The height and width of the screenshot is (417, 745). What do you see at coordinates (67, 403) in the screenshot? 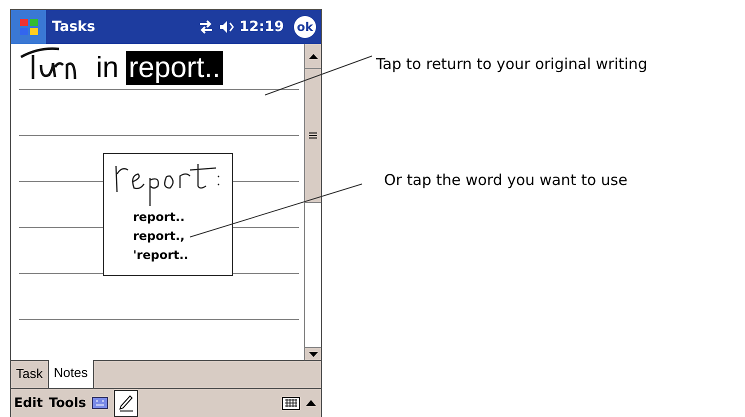
I see `menu-item: Tools` at bounding box center [67, 403].